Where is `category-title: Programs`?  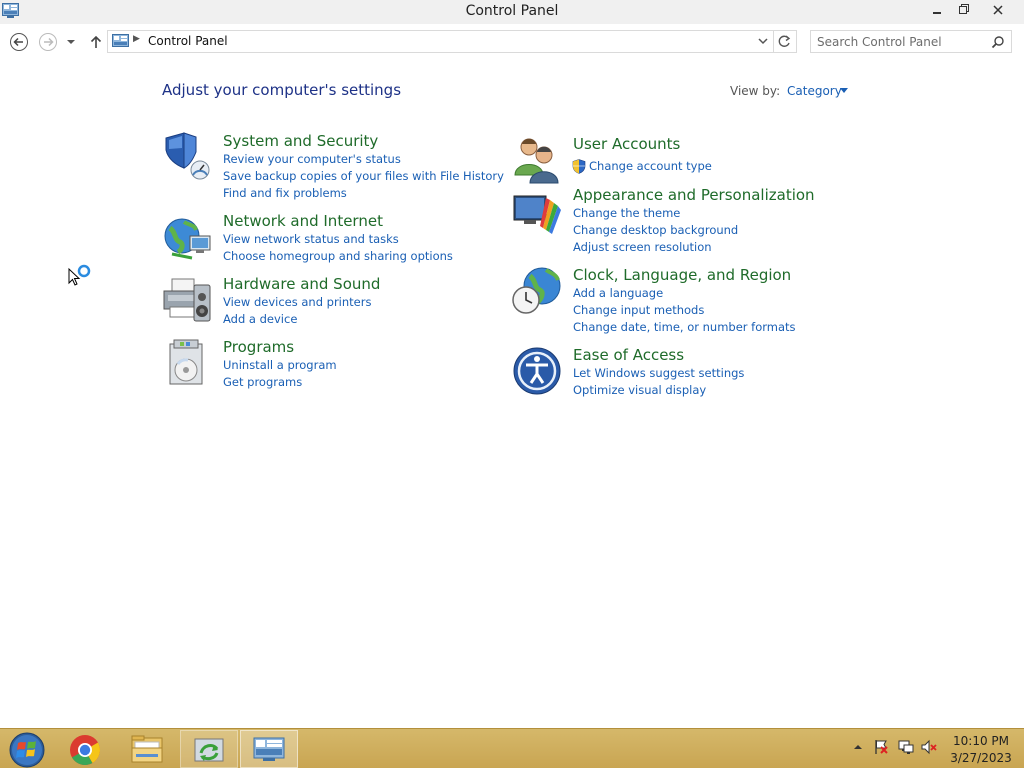 category-title: Programs is located at coordinates (258, 347).